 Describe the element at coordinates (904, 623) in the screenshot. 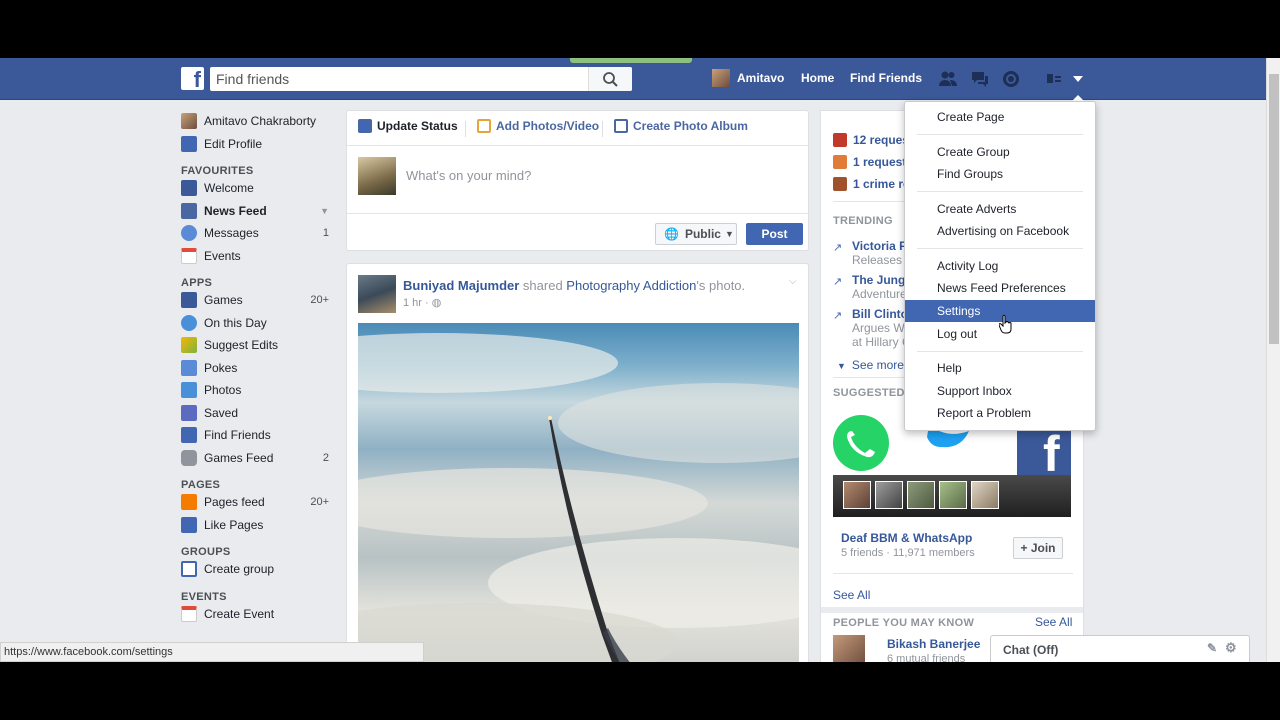

I see `people-you-may-know-title: PEOPLE YOU MAY KNOW` at that location.